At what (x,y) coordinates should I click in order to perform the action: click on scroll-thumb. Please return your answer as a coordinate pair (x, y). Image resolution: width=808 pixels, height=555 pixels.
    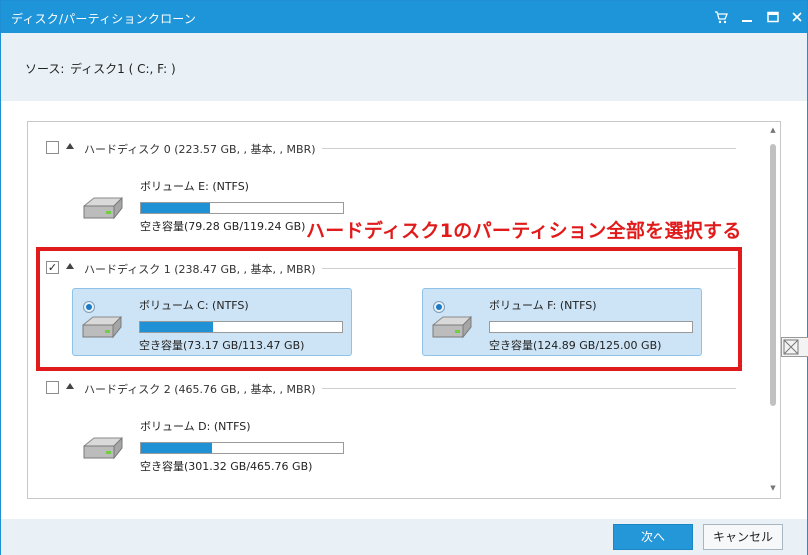
    Looking at the image, I should click on (773, 275).